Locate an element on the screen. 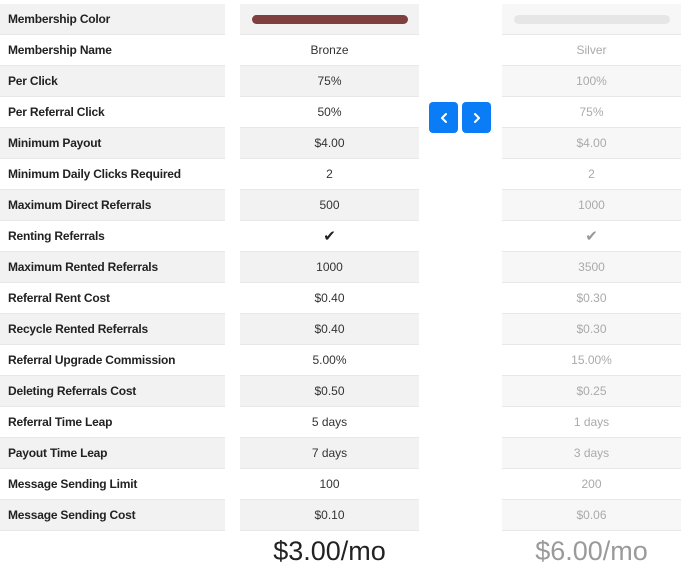 The height and width of the screenshot is (571, 681). maximum-rented-referrals-cell: 3500 is located at coordinates (591, 267).